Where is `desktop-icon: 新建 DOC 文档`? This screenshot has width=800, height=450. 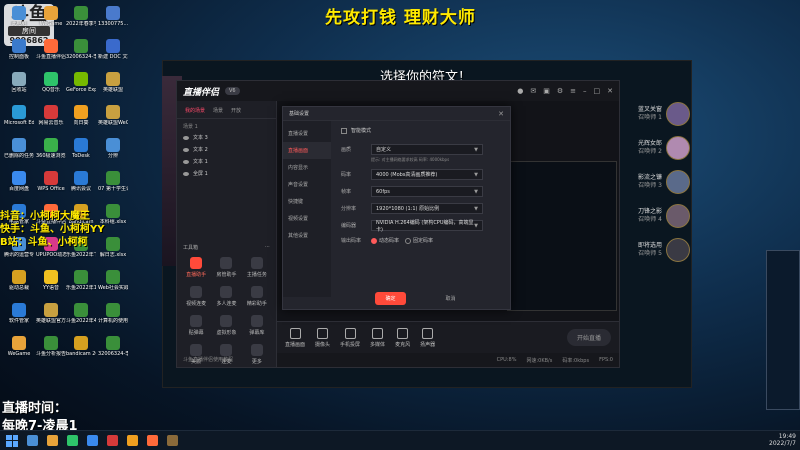 desktop-icon: 新建 DOC 文档 is located at coordinates (113, 49).